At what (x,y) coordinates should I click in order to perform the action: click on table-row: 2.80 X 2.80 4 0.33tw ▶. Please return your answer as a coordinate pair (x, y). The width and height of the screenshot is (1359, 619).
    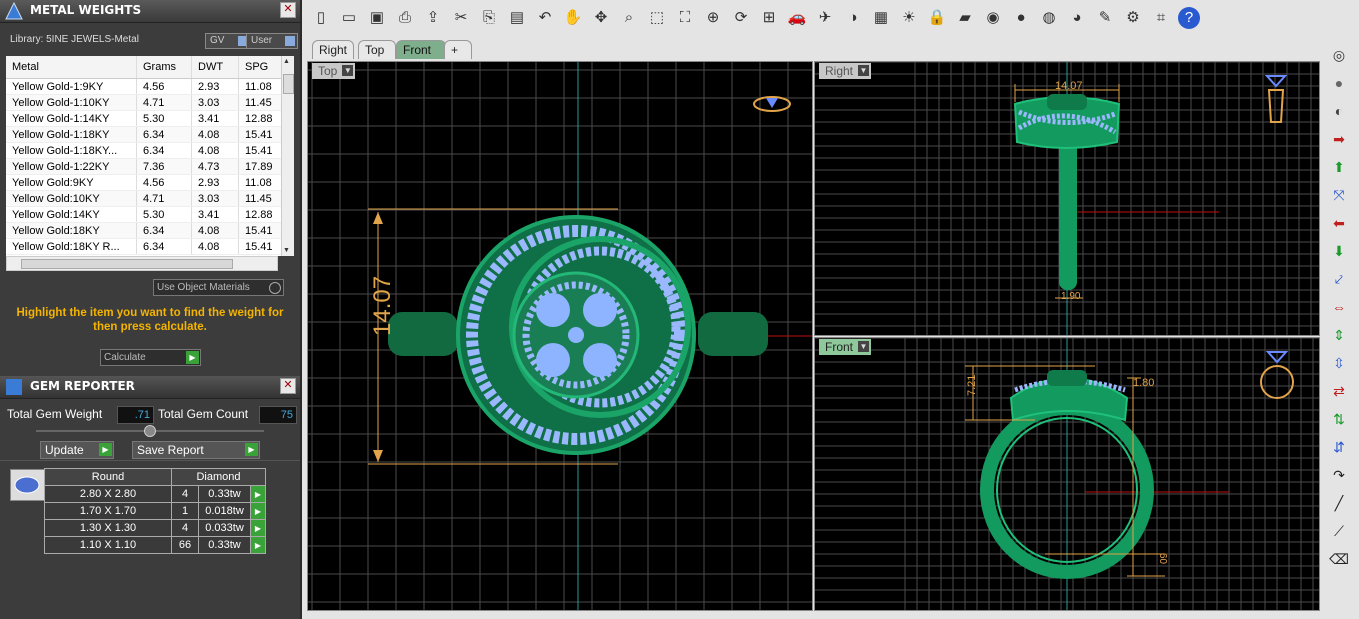
    Looking at the image, I should click on (155, 494).